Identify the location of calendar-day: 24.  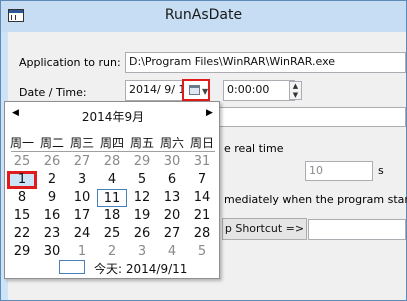
(82, 234).